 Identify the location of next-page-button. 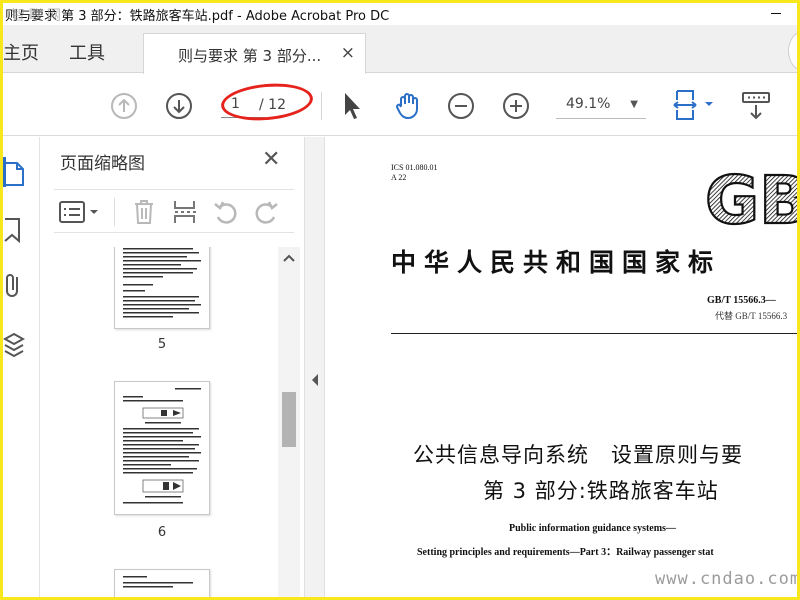
(179, 106).